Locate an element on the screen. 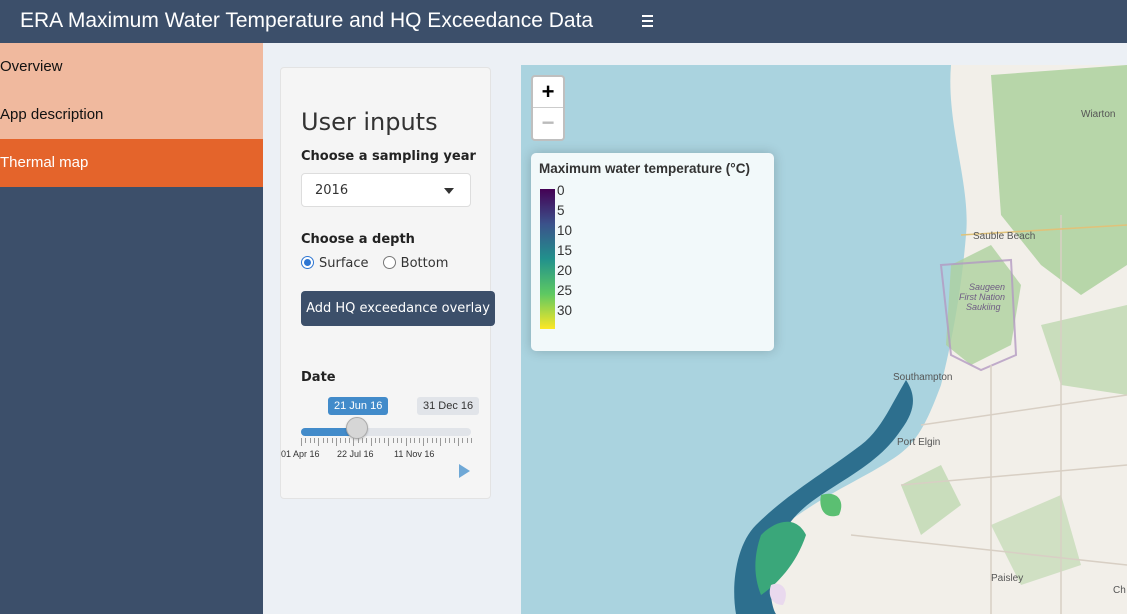 Image resolution: width=1127 pixels, height=614 pixels. slider-ticks is located at coordinates (386, 442).